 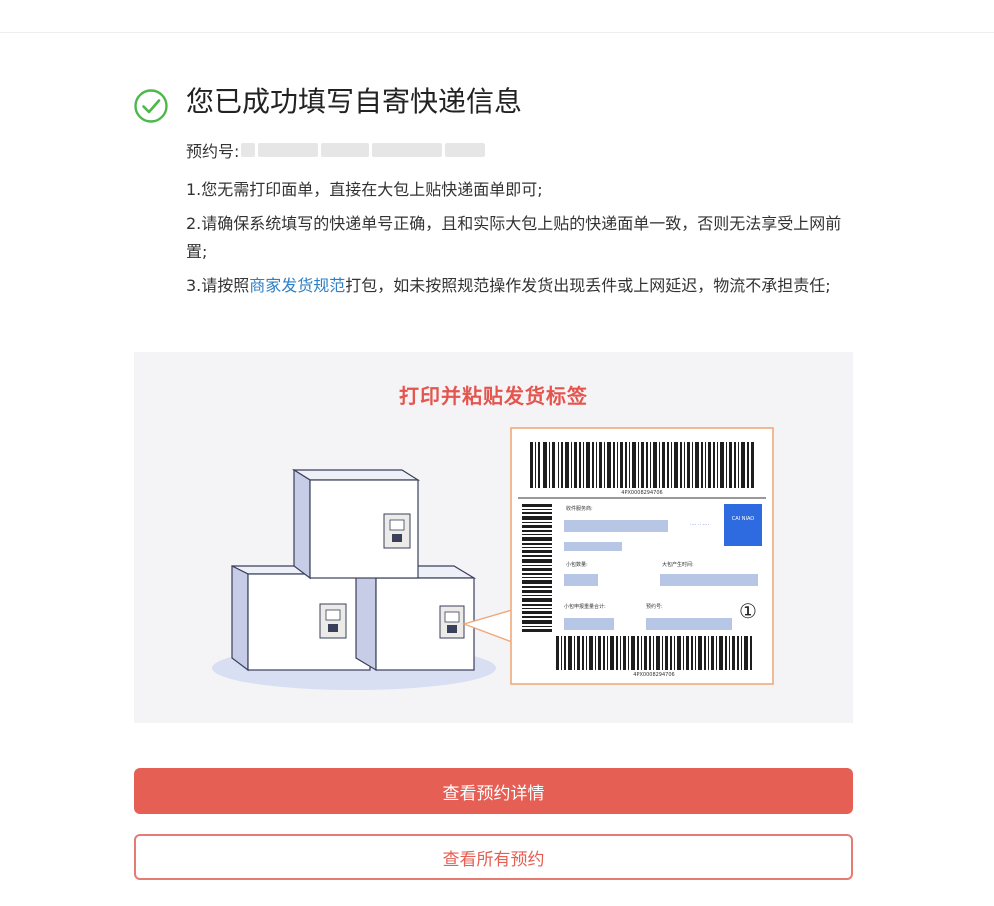 What do you see at coordinates (743, 525) in the screenshot?
I see `cainiao-logo` at bounding box center [743, 525].